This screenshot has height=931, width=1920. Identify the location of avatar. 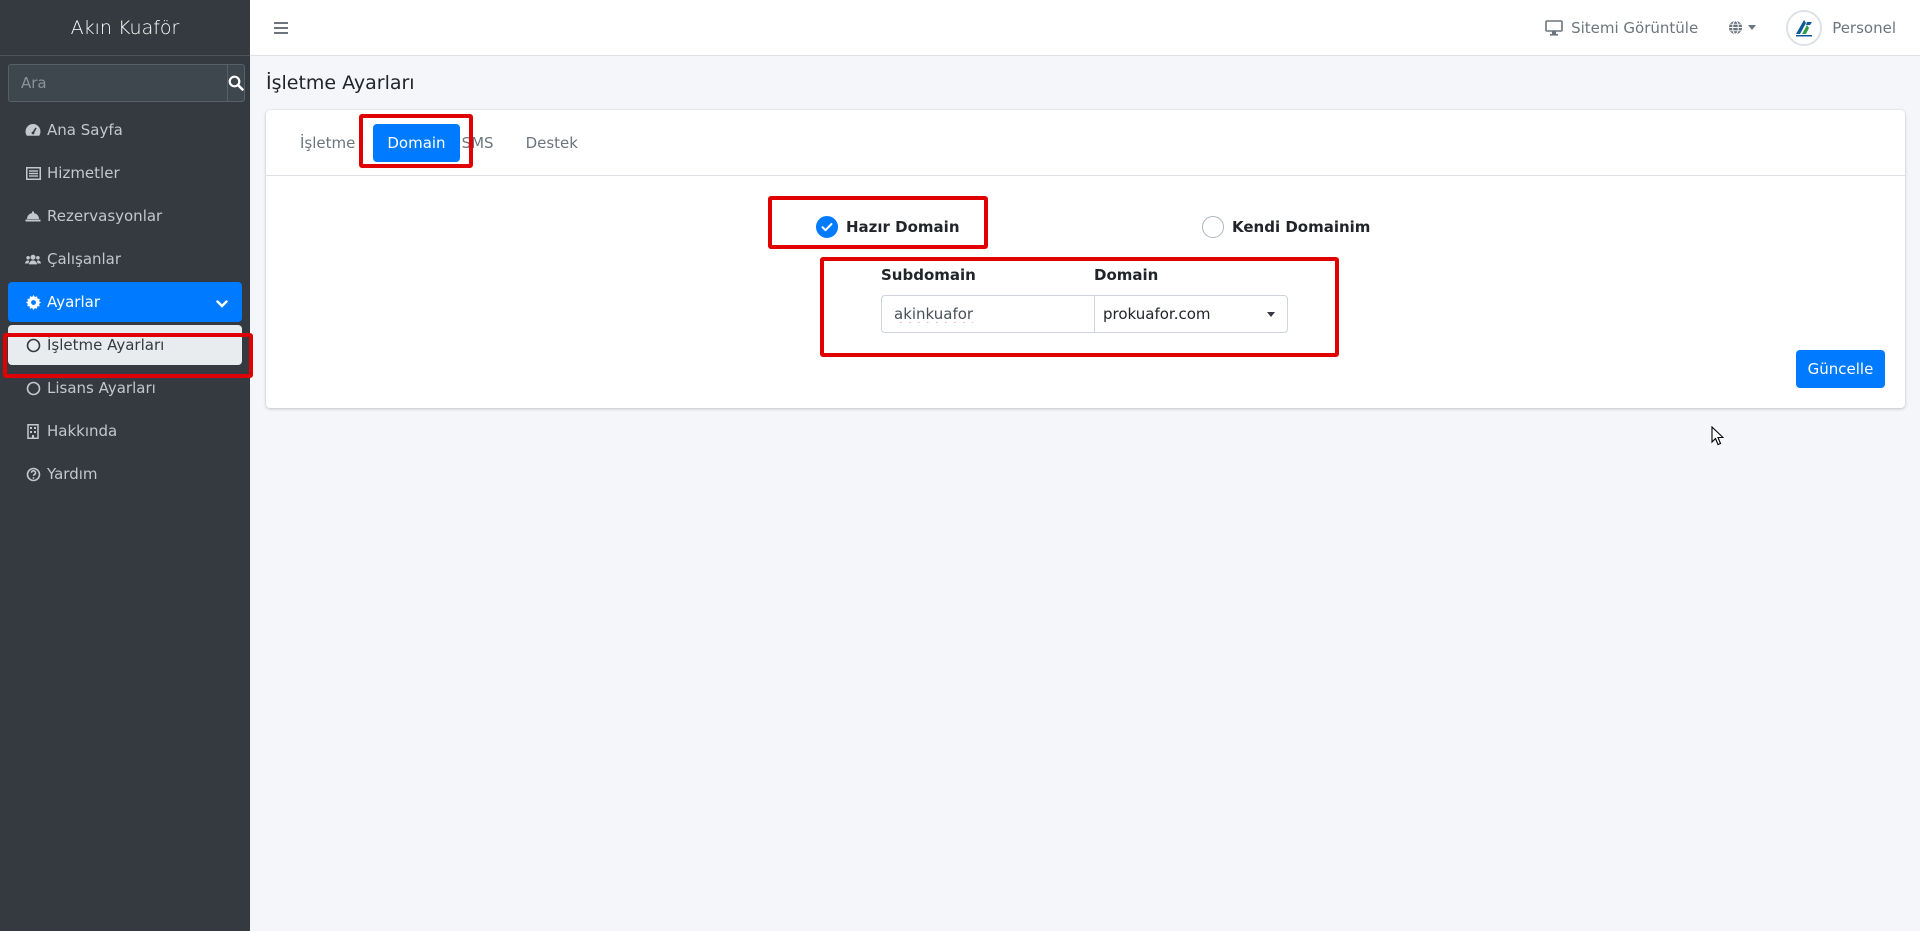
(1804, 27).